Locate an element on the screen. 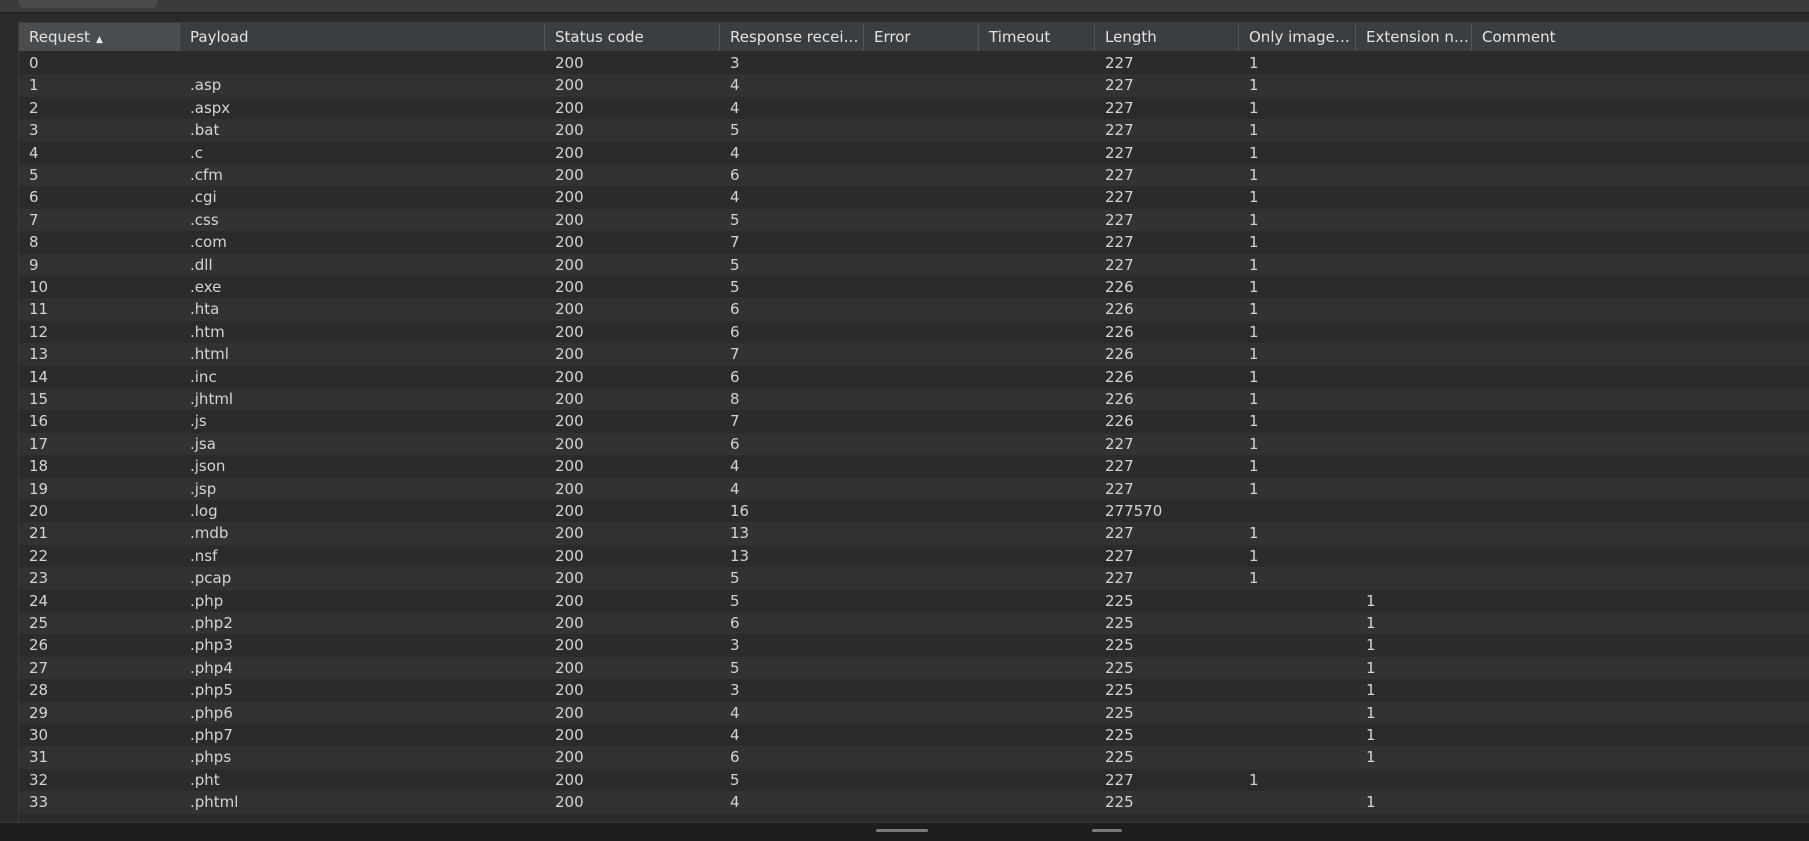  table-row: 31 .phps 200 6 225 1 is located at coordinates (914, 757).